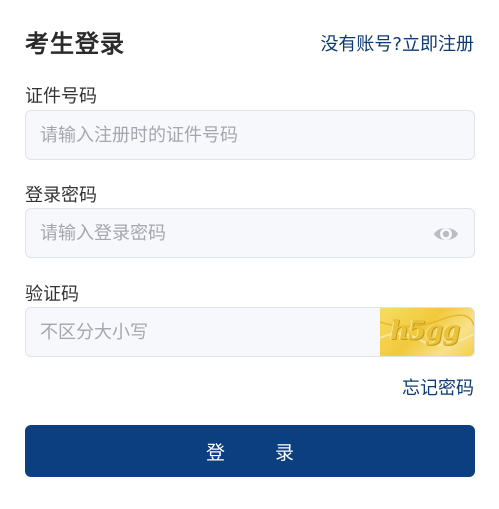 This screenshot has width=499, height=509. I want to click on id-number-field-wrapper, so click(250, 135).